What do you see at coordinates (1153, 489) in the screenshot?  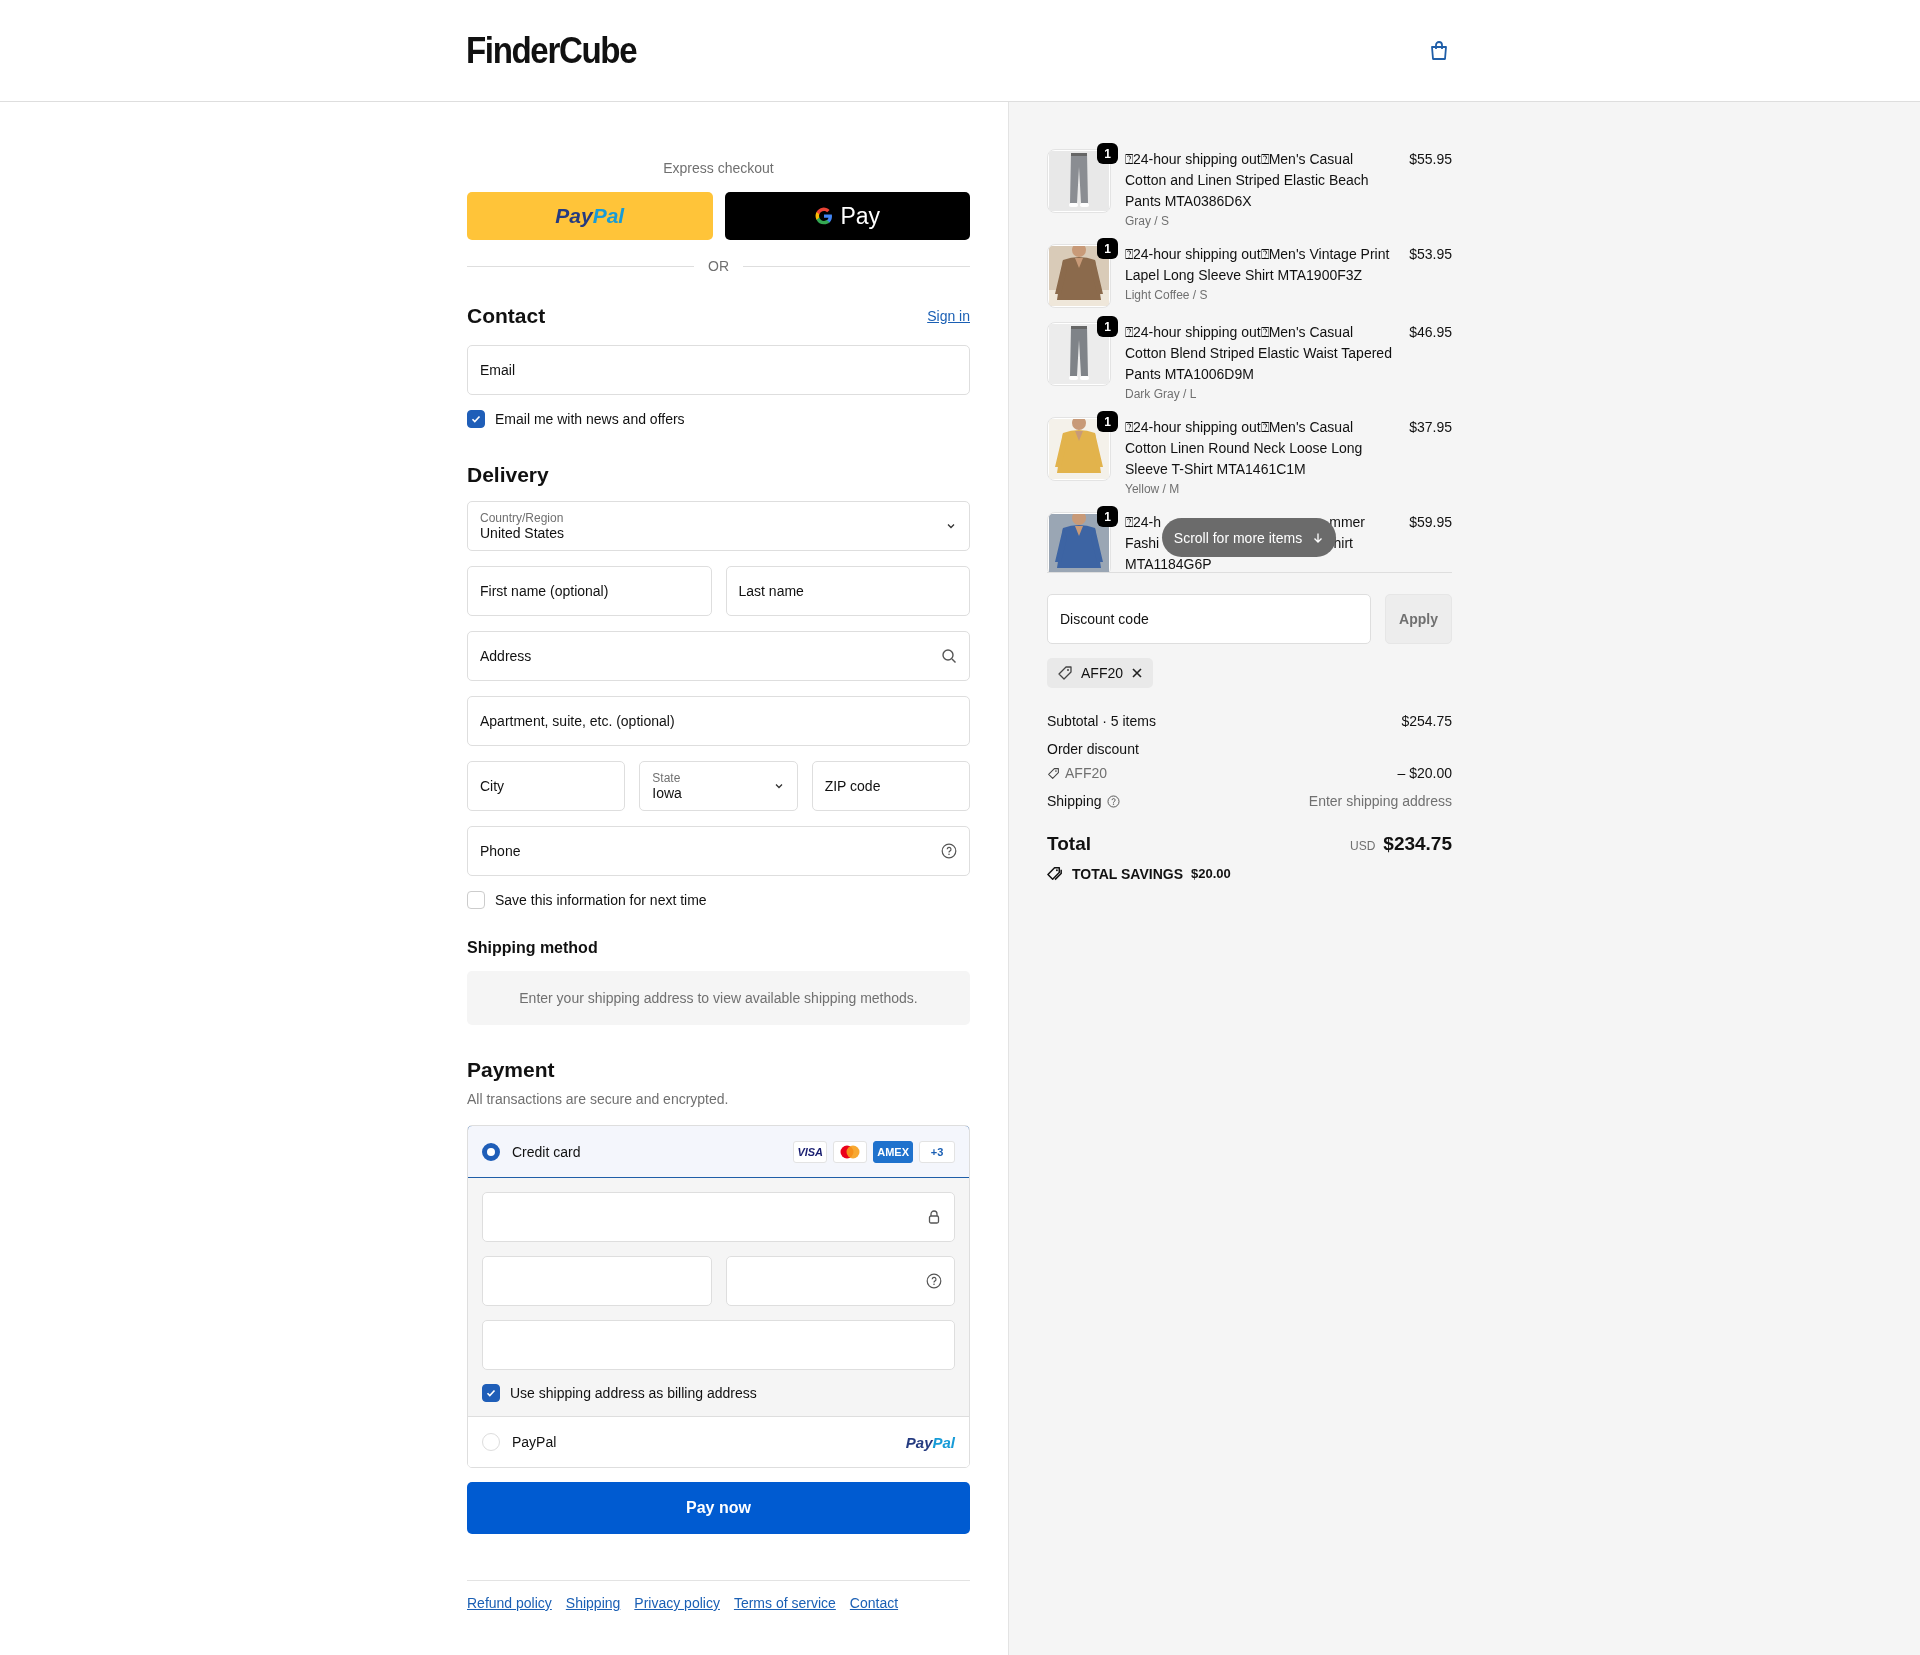 I see `product-variant: Yellow / M` at bounding box center [1153, 489].